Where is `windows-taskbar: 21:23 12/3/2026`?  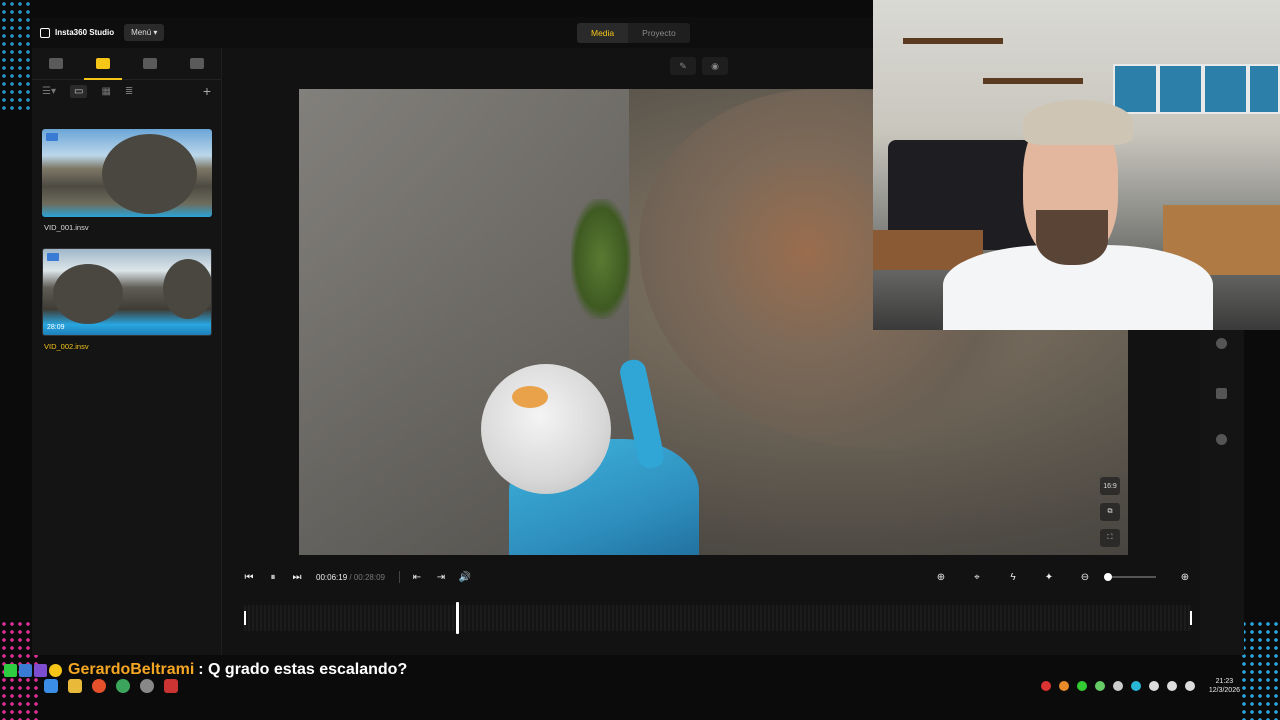
windows-taskbar: 21:23 12/3/2026 is located at coordinates (640, 686).